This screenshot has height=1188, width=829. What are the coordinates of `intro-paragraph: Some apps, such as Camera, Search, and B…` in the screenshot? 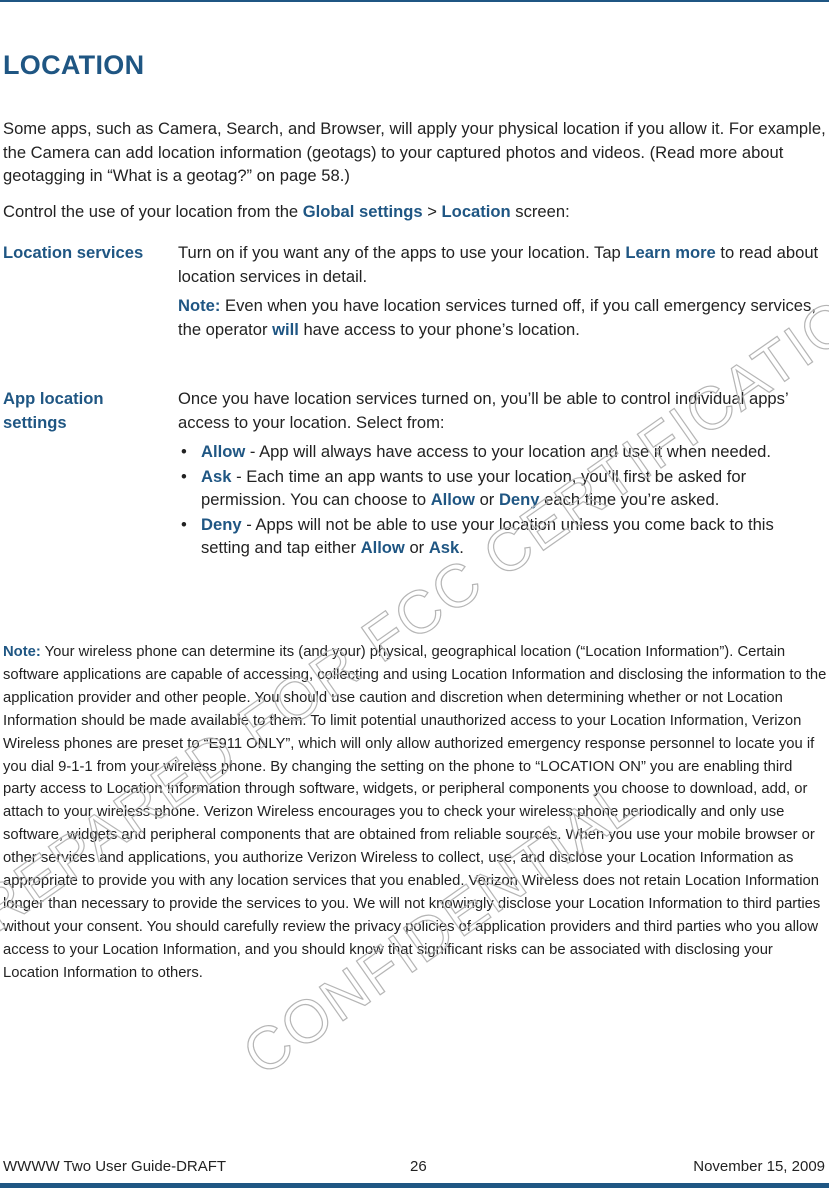 It's located at (414, 152).